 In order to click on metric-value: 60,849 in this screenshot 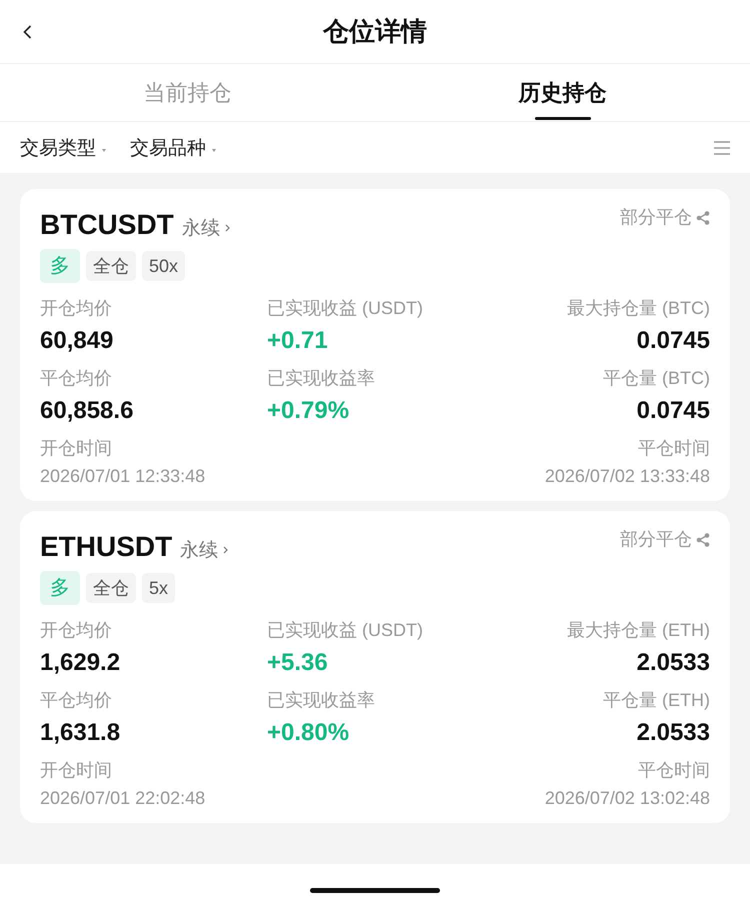, I will do `click(77, 341)`.